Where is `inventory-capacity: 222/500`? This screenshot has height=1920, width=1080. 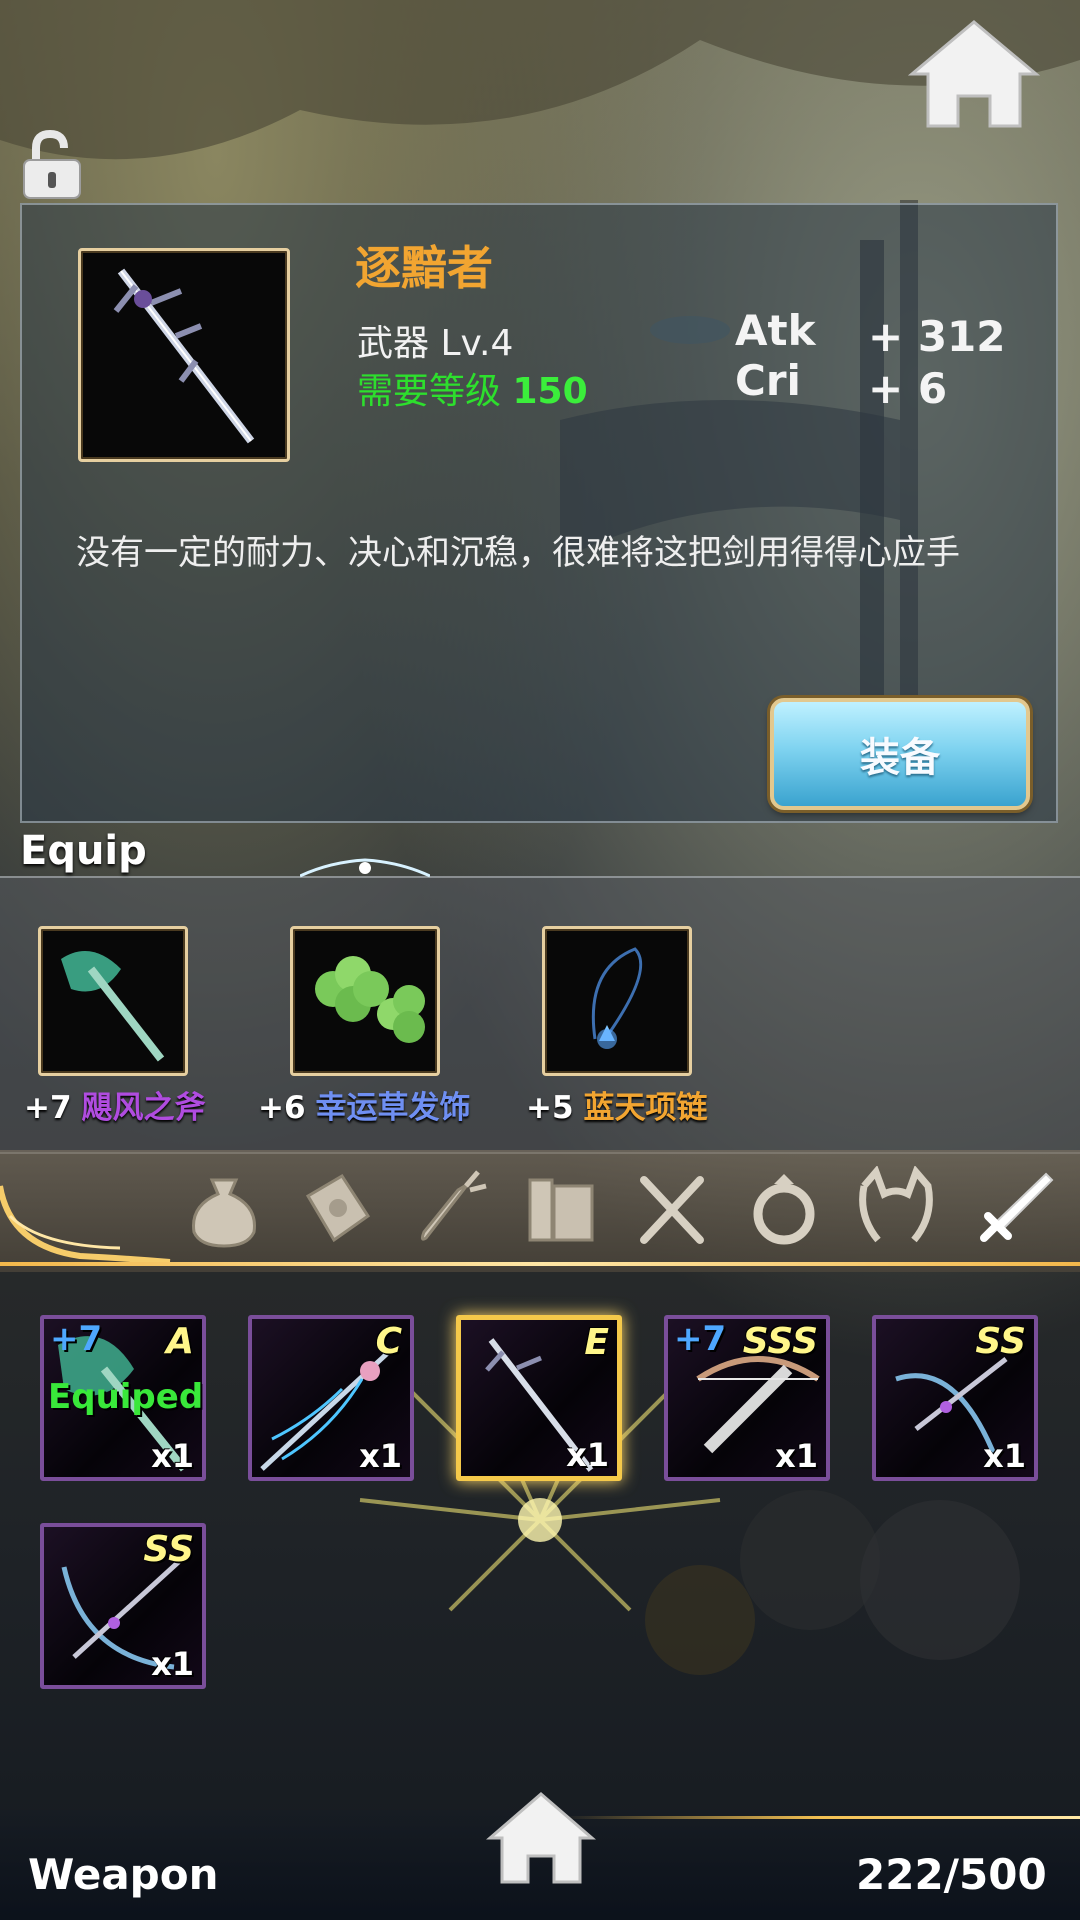
inventory-capacity: 222/500 is located at coordinates (951, 1874).